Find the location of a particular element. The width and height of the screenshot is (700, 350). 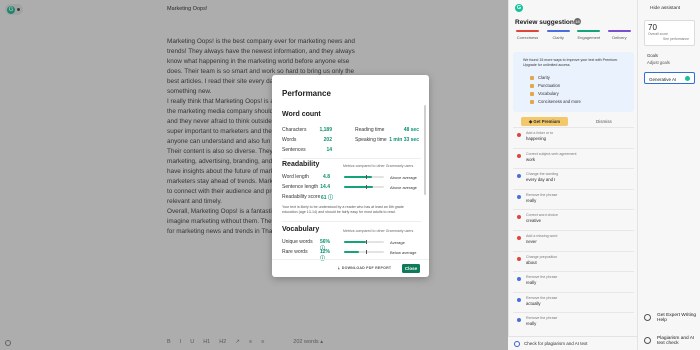

rare-words-label: Rare words is located at coordinates (295, 252).